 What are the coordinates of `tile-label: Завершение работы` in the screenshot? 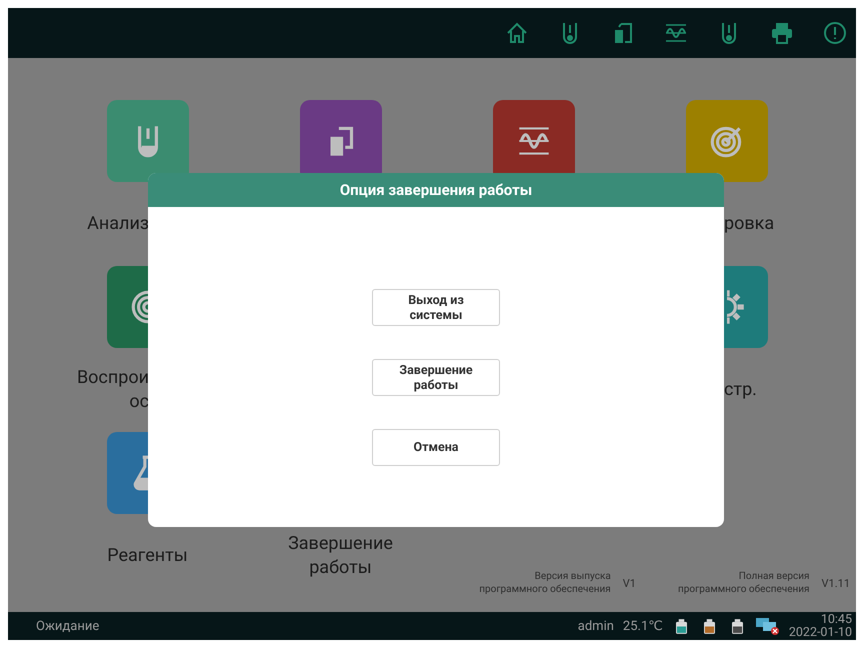 It's located at (340, 556).